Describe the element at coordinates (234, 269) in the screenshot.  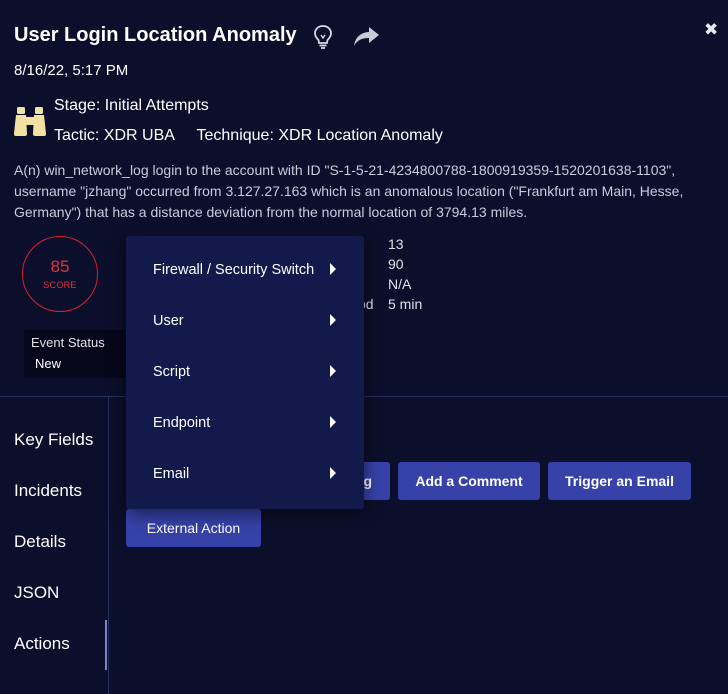
I see `menu-item-label: Firewall / Security Switch` at that location.